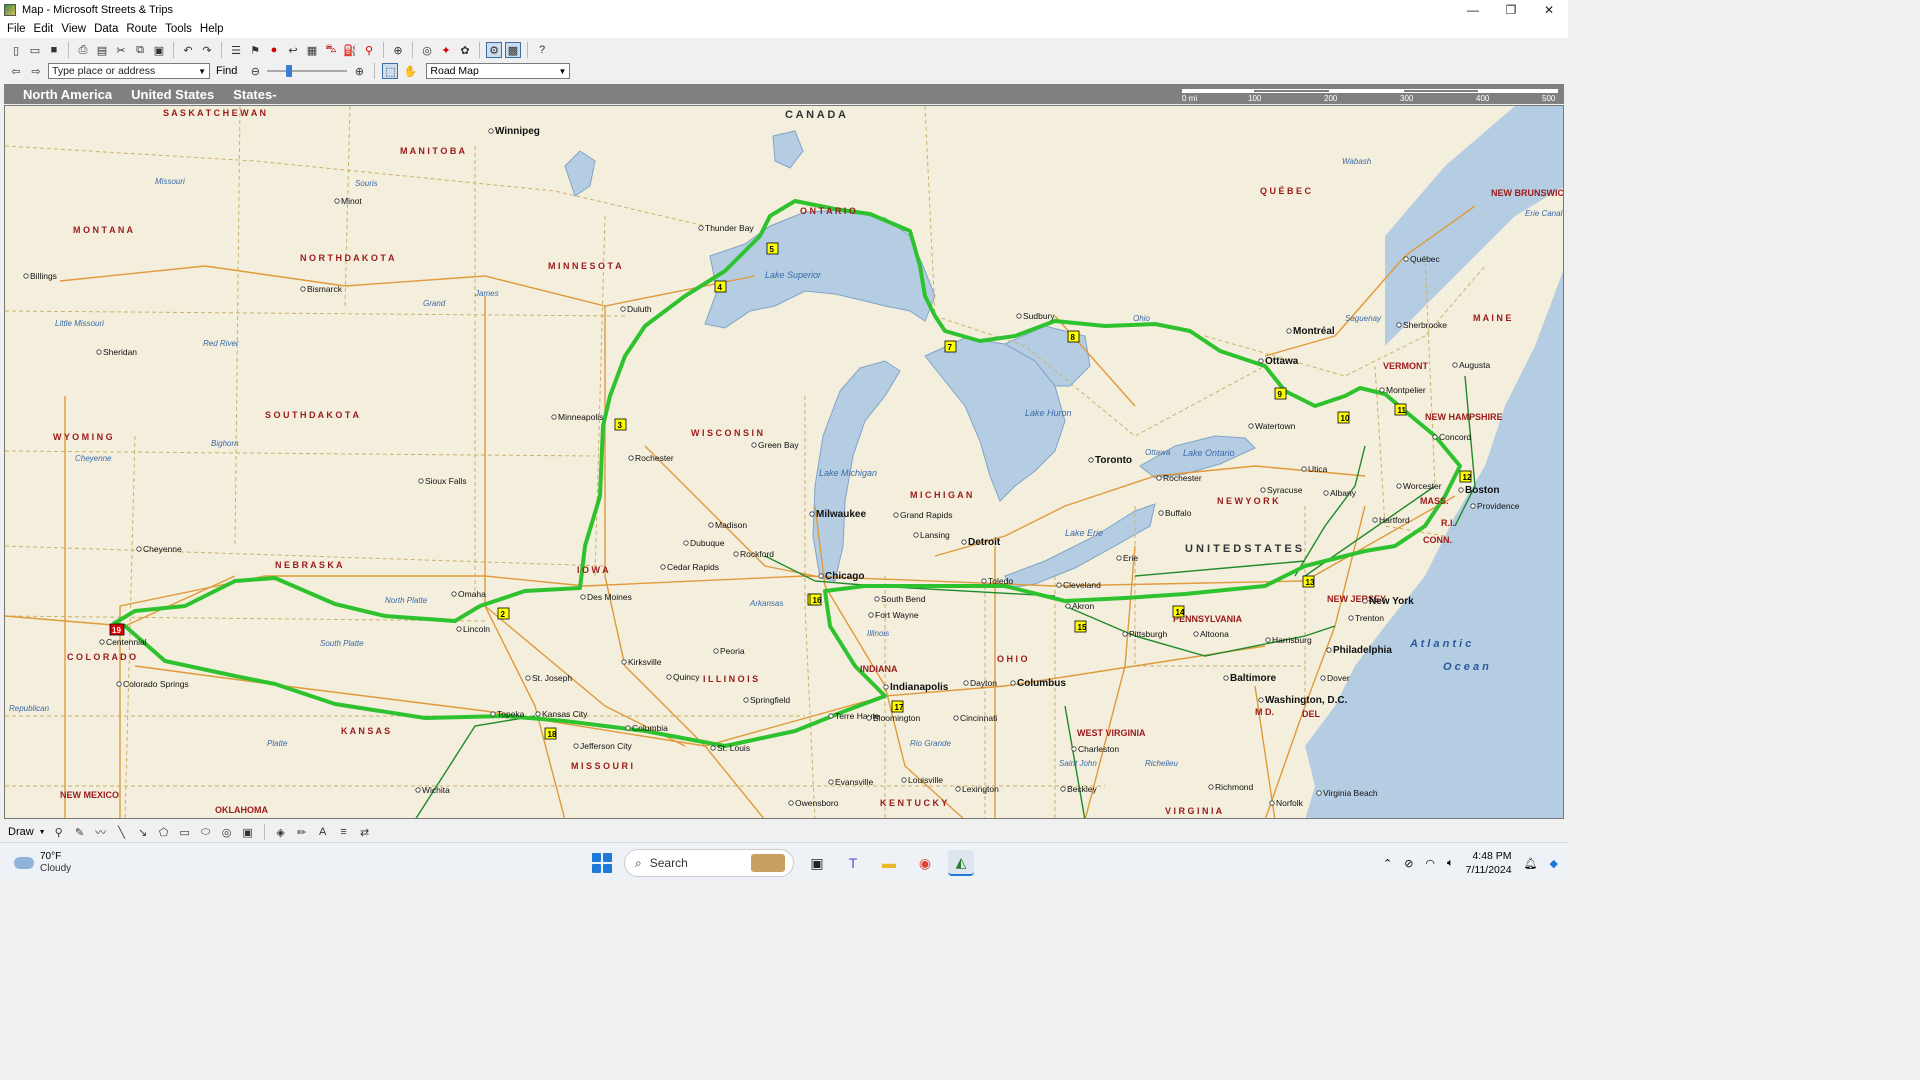 The width and height of the screenshot is (1920, 1080). I want to click on menu-file: File, so click(16, 29).